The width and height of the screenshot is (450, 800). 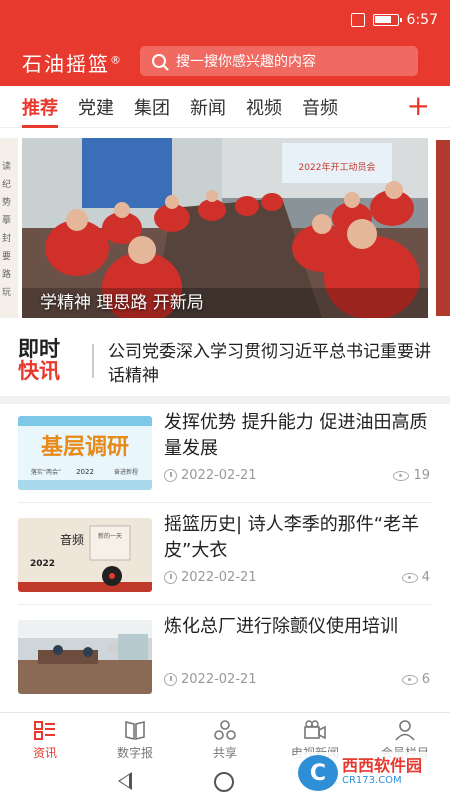 What do you see at coordinates (421, 475) in the screenshot?
I see `views-text: 19` at bounding box center [421, 475].